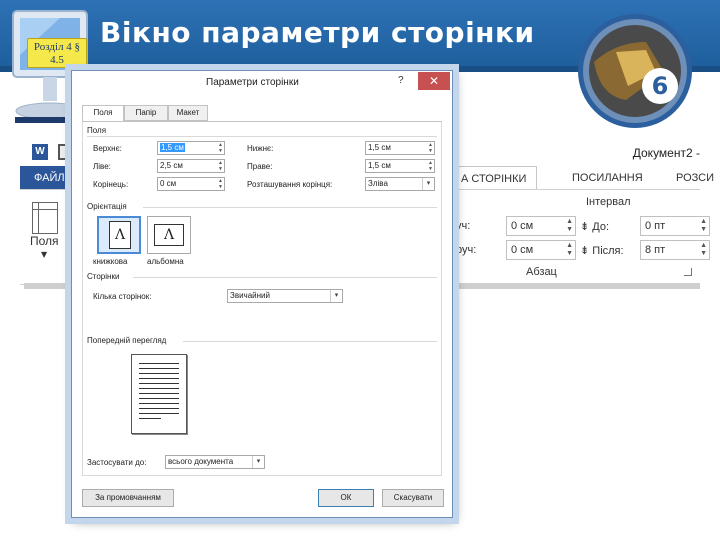  What do you see at coordinates (413, 498) in the screenshot?
I see `cancel-button: Скасувати` at bounding box center [413, 498].